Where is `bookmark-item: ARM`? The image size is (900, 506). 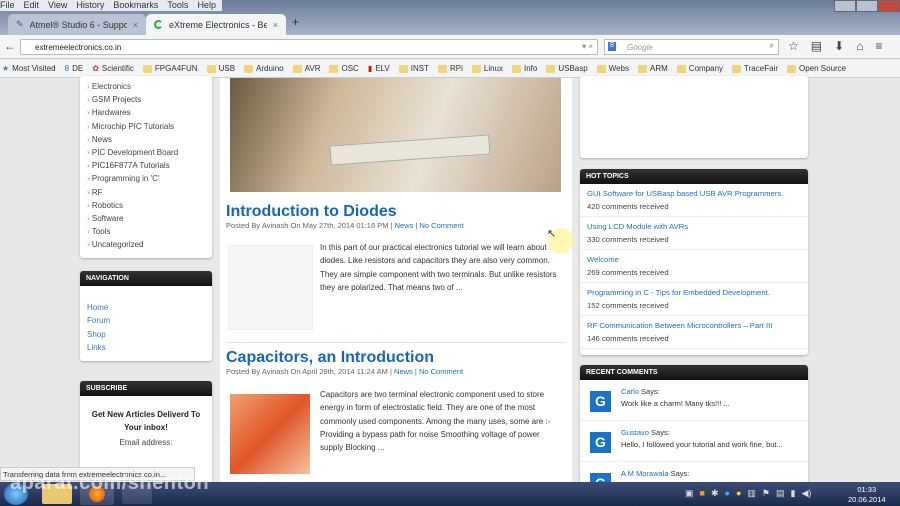
bookmark-item: ARM is located at coordinates (653, 68).